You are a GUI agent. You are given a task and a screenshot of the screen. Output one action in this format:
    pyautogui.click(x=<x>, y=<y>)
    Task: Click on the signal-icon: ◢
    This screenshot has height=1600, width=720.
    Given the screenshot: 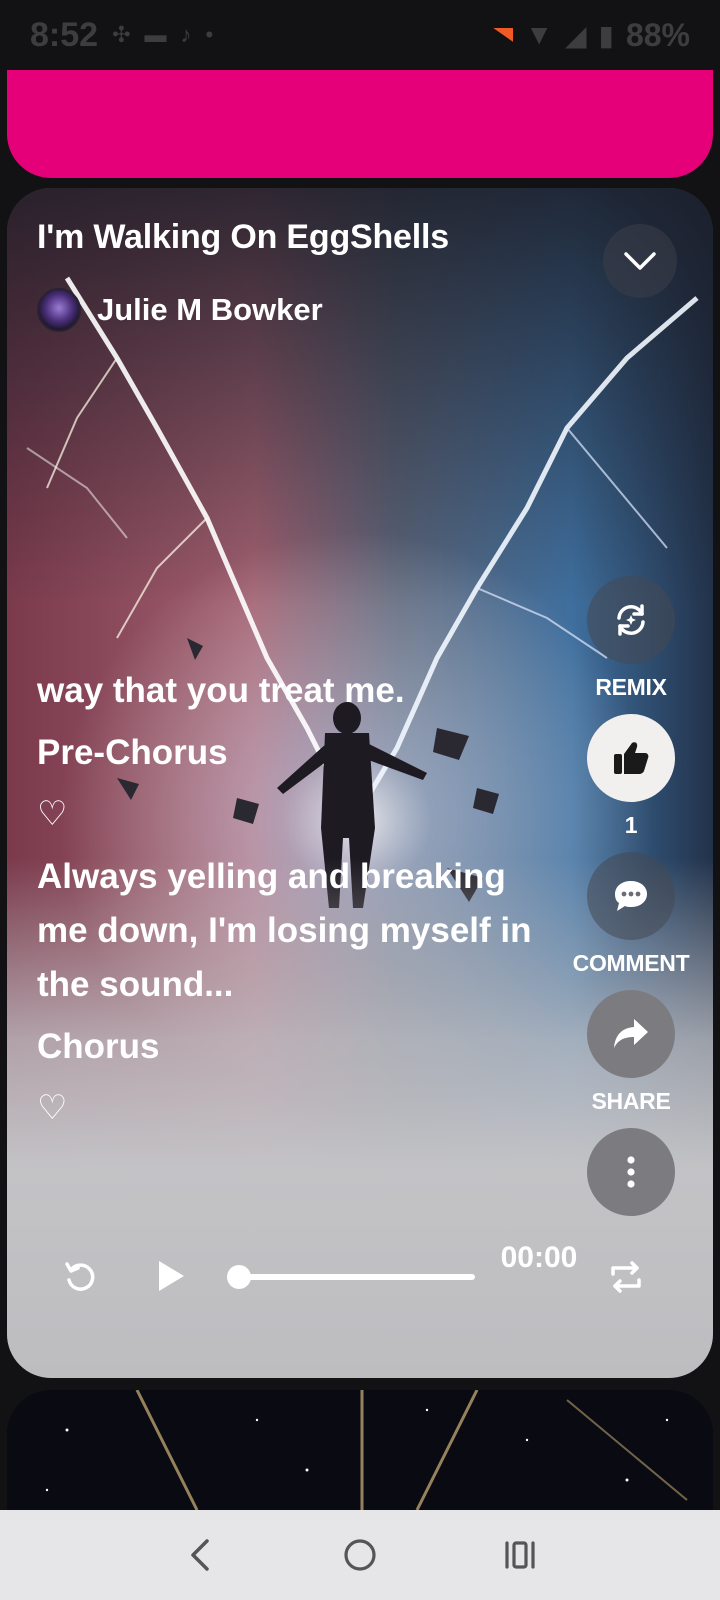 What is the action you would take?
    pyautogui.click(x=575, y=35)
    